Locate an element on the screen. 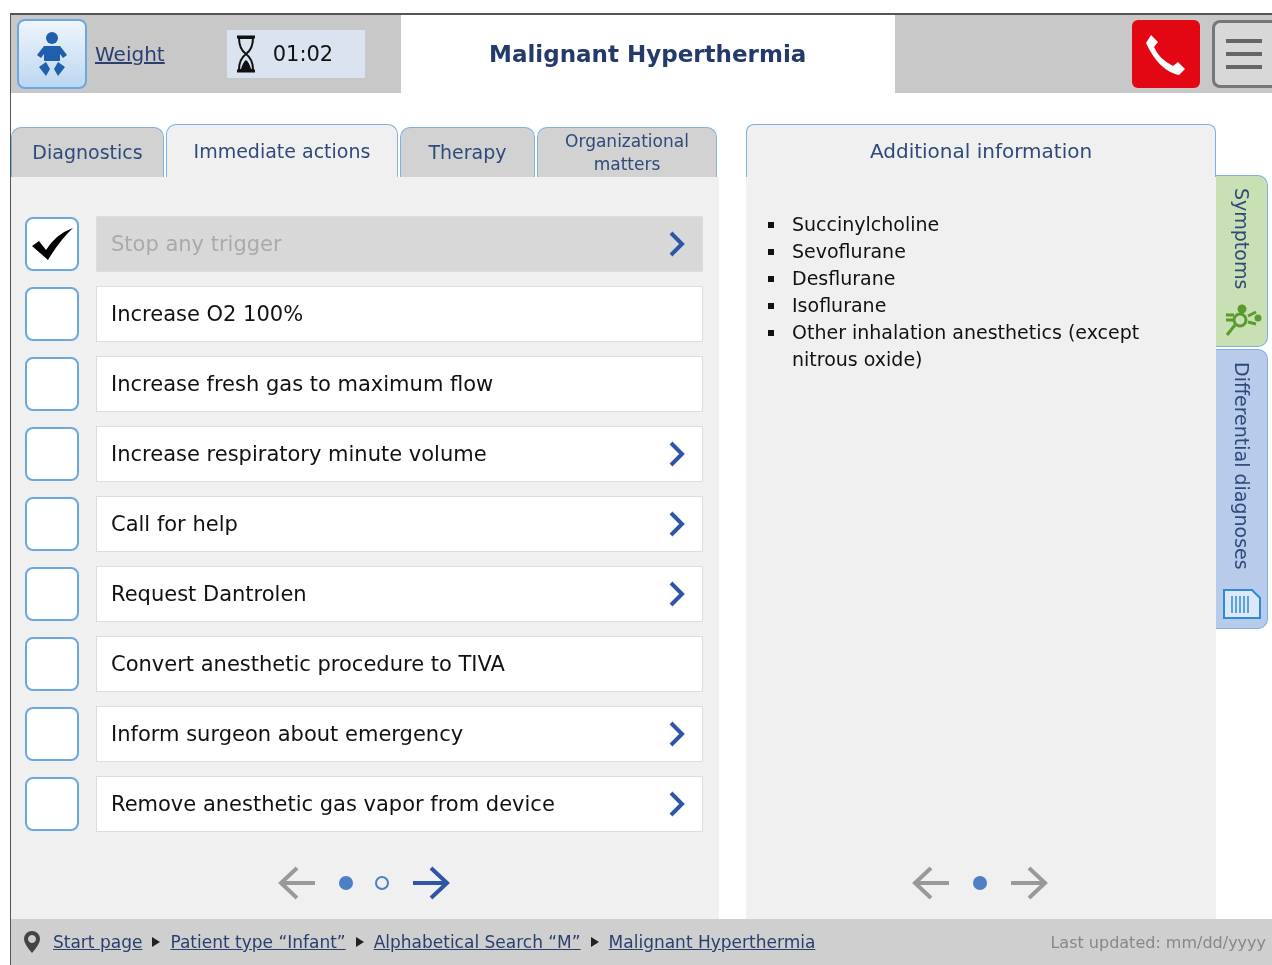 This screenshot has height=965, width=1272. tab: Therapy is located at coordinates (467, 152).